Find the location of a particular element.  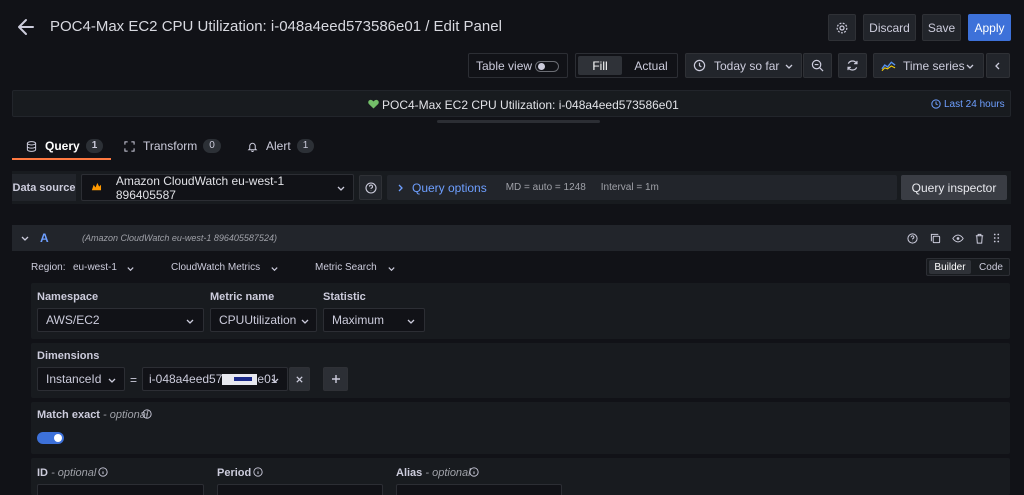

builder-option: Builder is located at coordinates (950, 267).